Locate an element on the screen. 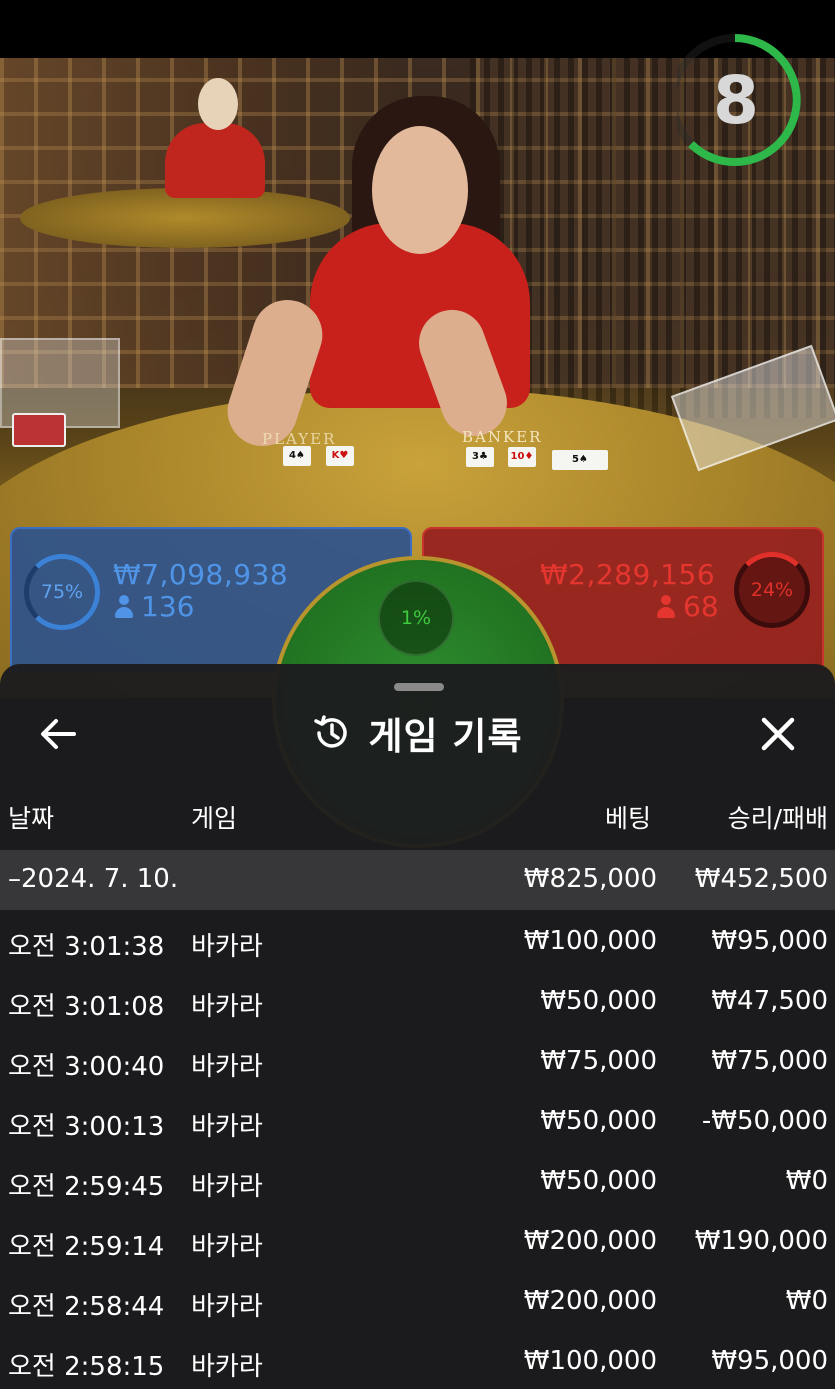  banker-card: 5♠ is located at coordinates (580, 460).